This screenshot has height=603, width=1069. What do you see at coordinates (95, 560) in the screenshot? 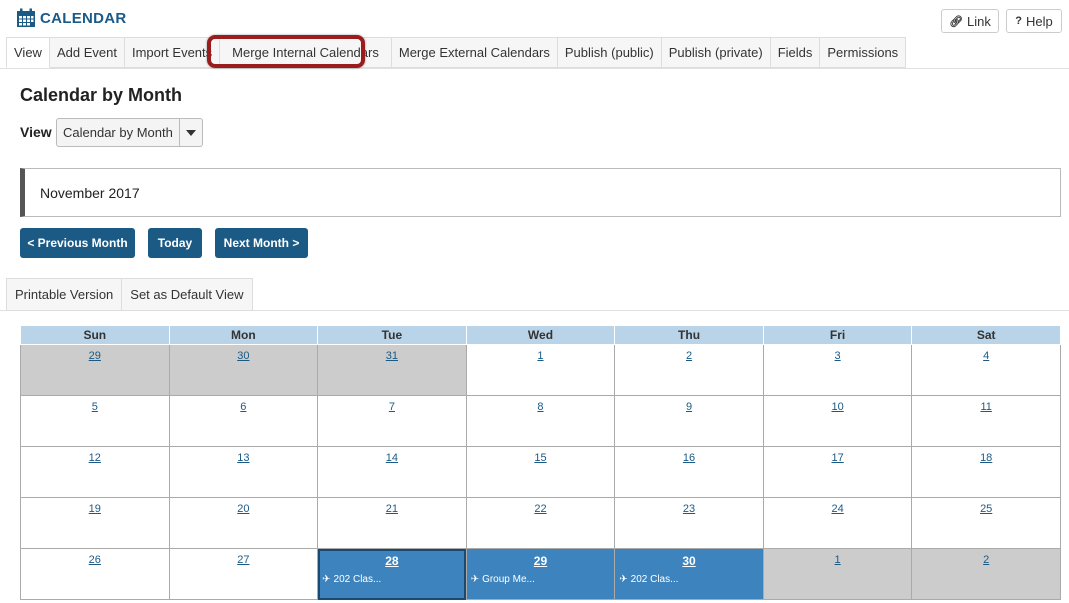
I see `day-number-link: 26` at bounding box center [95, 560].